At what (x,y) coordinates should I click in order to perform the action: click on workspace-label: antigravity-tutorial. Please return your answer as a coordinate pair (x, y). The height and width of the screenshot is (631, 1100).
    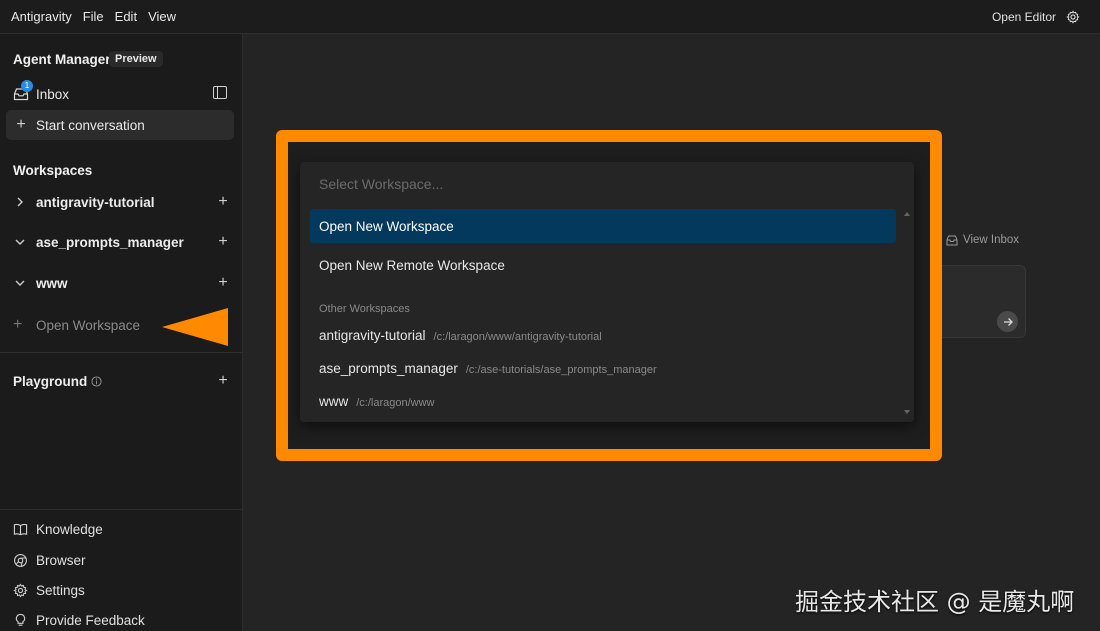
    Looking at the image, I should click on (95, 202).